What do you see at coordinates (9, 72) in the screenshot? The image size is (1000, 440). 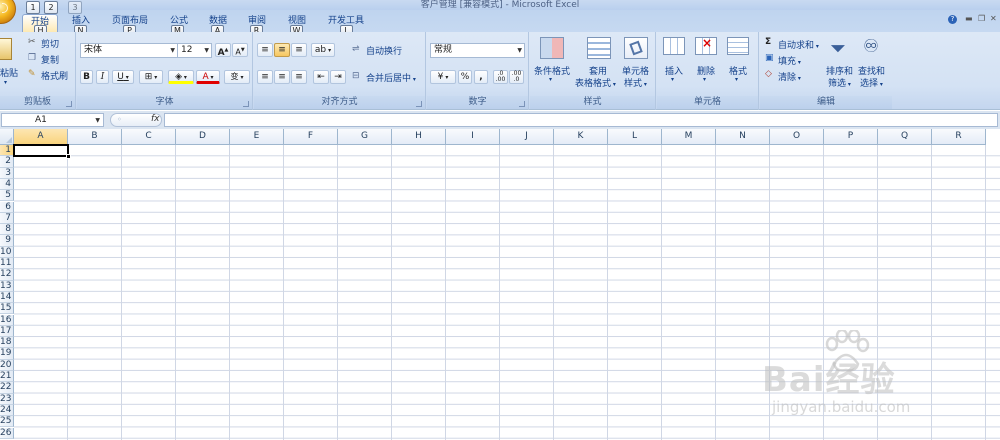 I see `paste-button: 粘贴` at bounding box center [9, 72].